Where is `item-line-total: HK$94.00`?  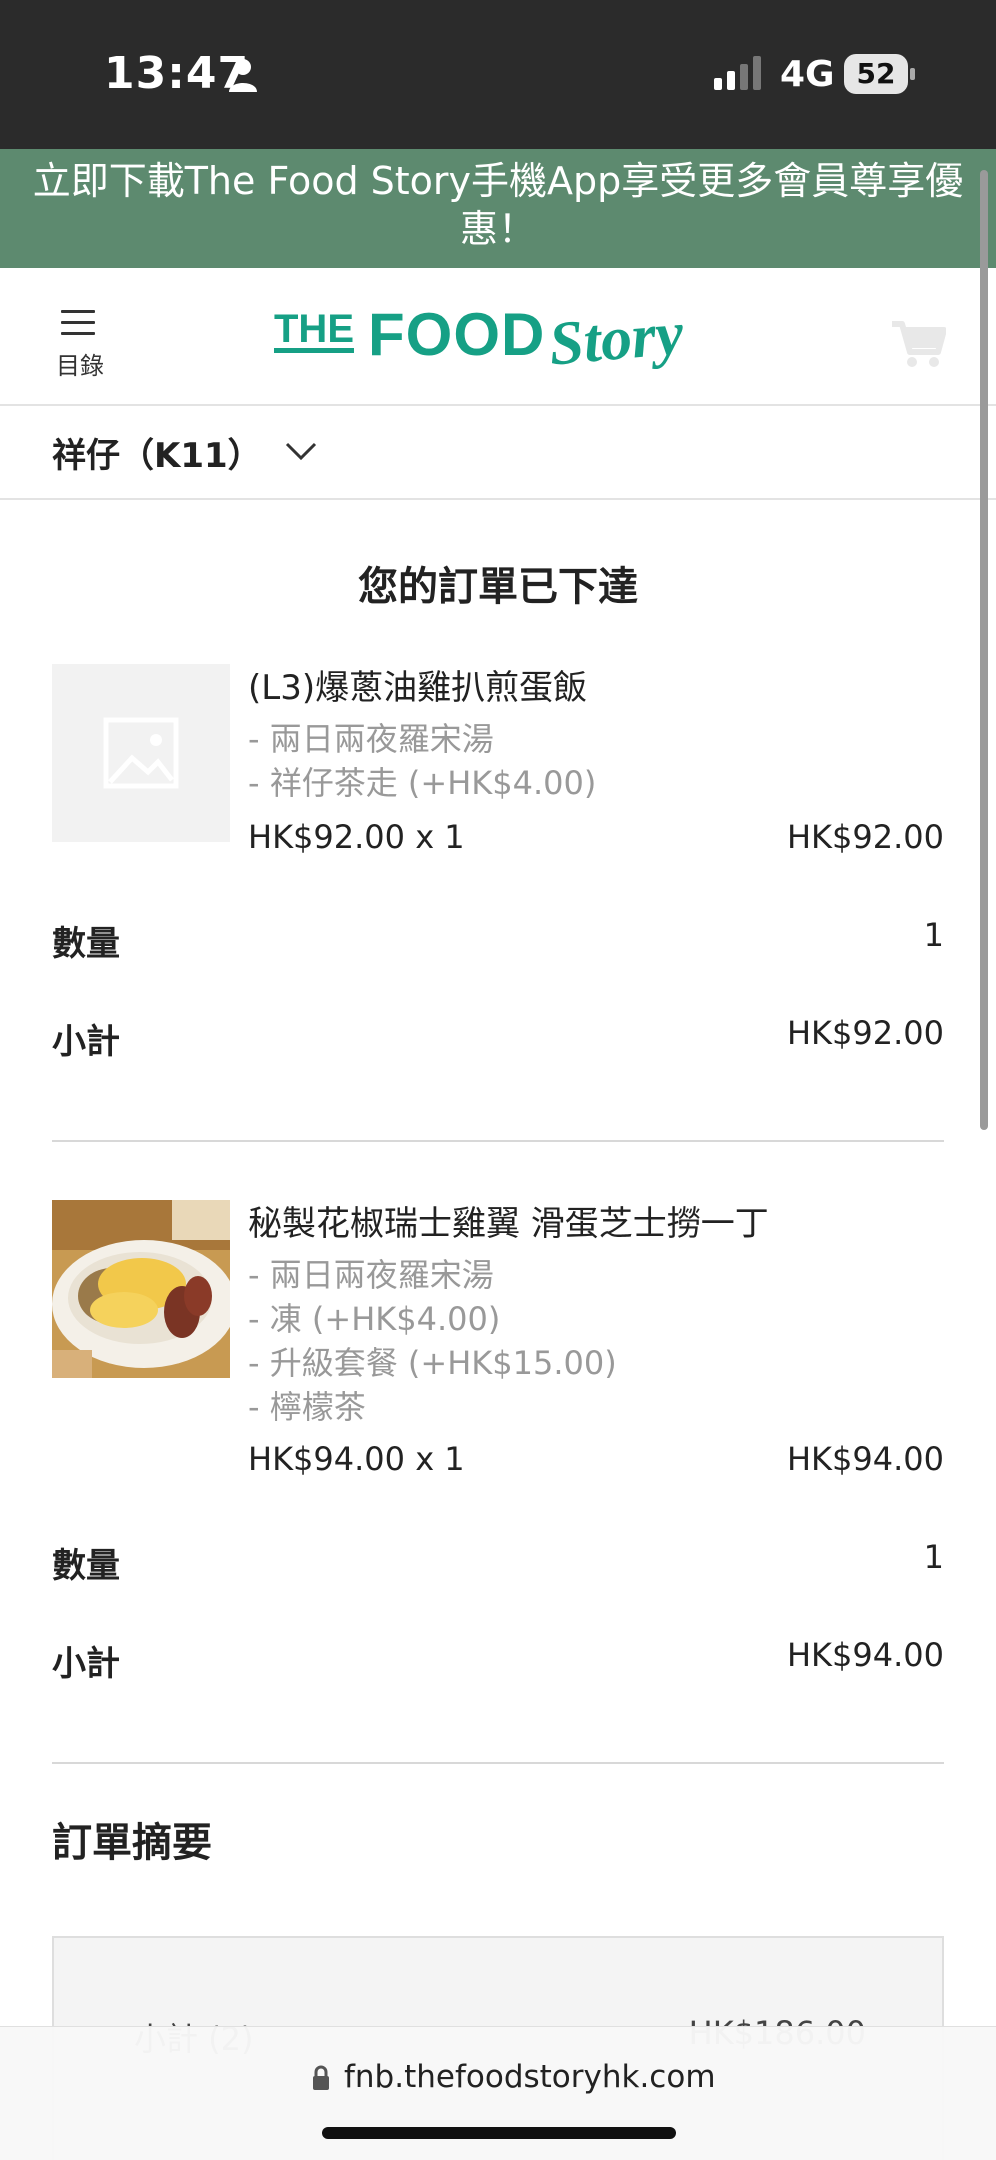
item-line-total: HK$94.00 is located at coordinates (865, 1459).